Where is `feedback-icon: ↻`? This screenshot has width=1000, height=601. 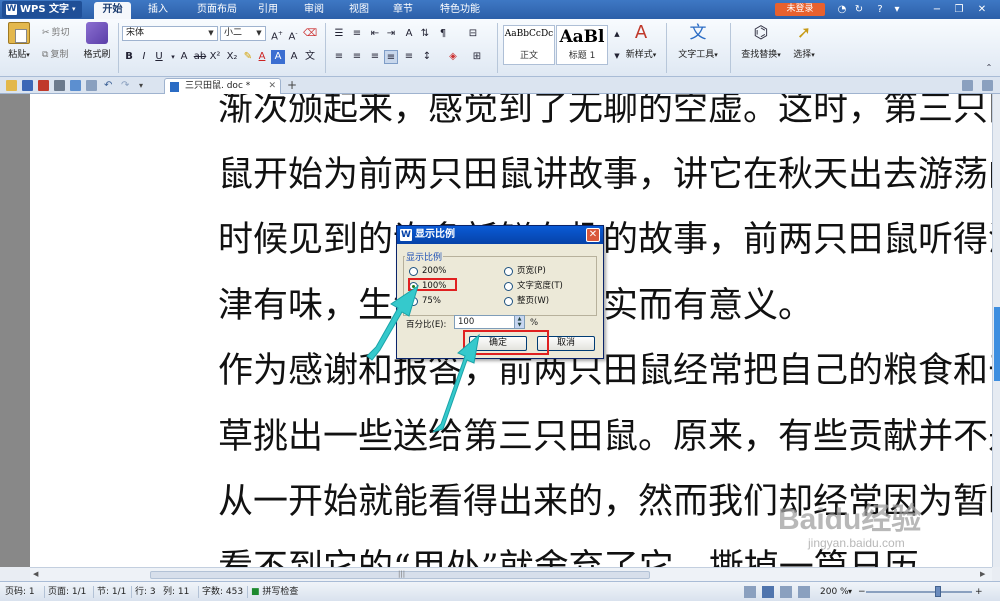 feedback-icon: ↻ is located at coordinates (859, 9).